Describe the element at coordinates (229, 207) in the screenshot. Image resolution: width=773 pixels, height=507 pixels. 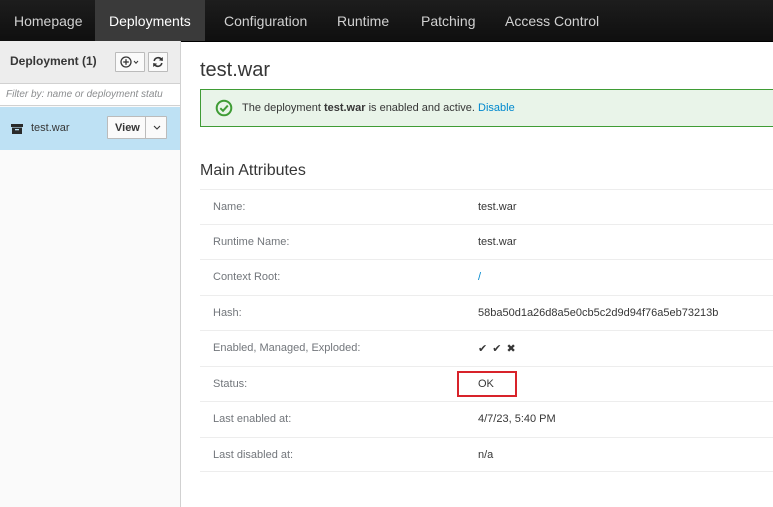
I see `attribute-label: Name:` at that location.